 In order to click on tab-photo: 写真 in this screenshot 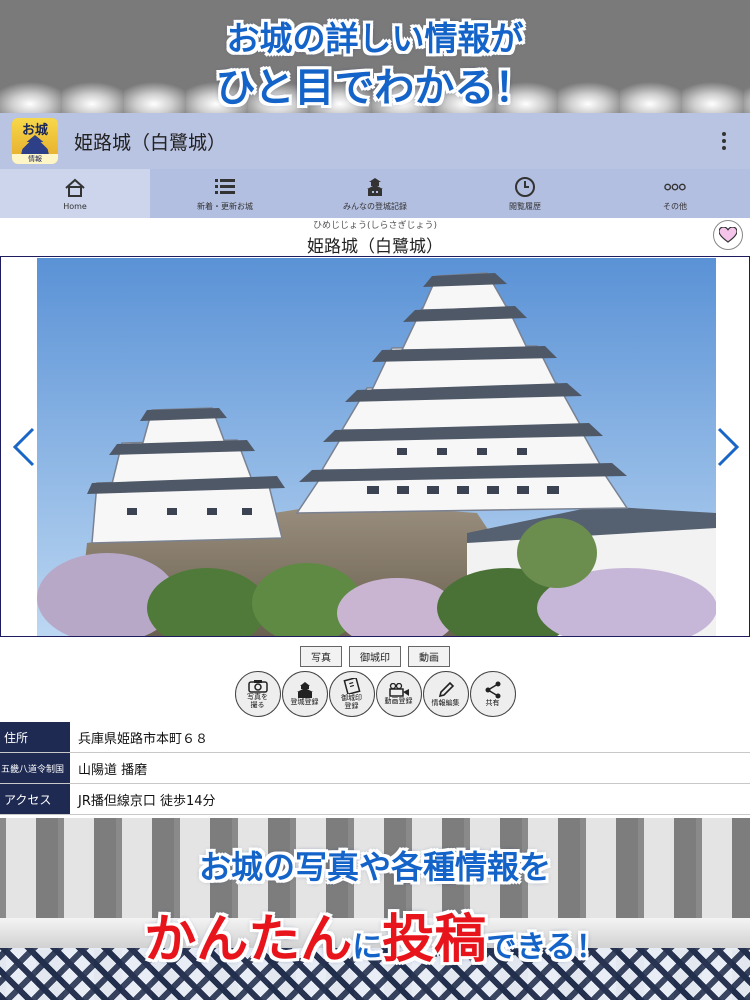, I will do `click(321, 656)`.